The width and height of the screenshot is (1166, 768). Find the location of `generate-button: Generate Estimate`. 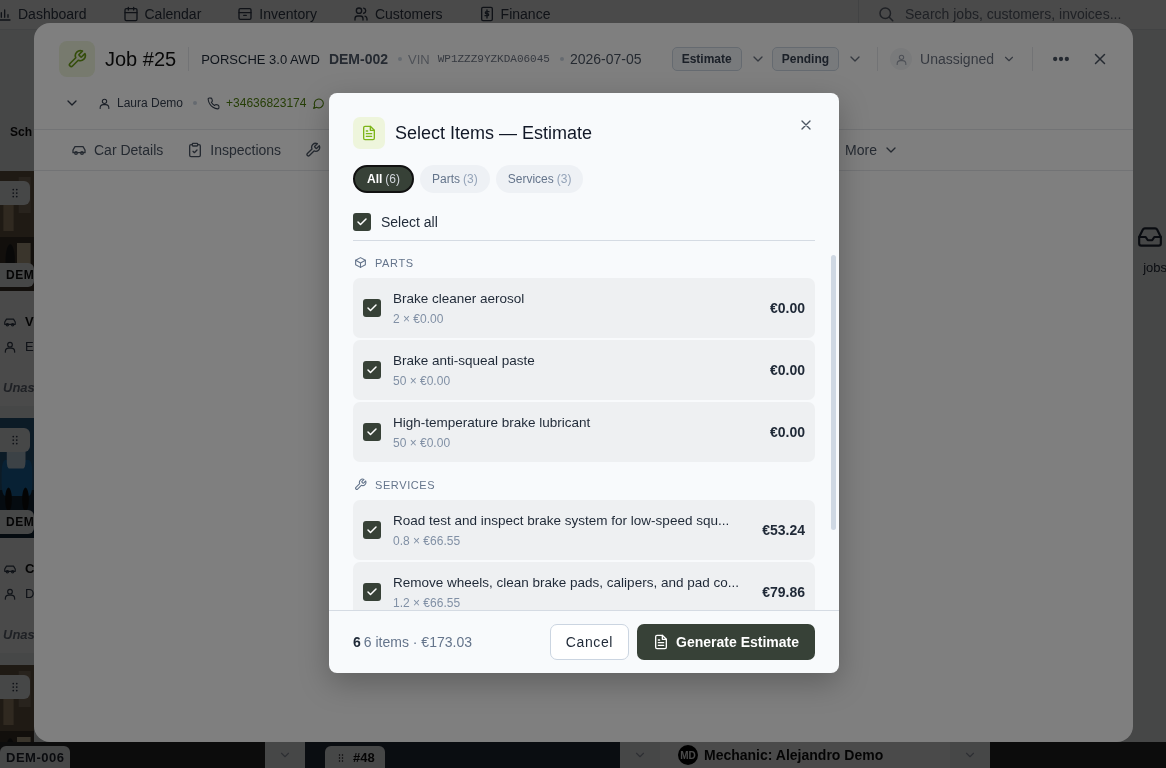

generate-button: Generate Estimate is located at coordinates (726, 642).